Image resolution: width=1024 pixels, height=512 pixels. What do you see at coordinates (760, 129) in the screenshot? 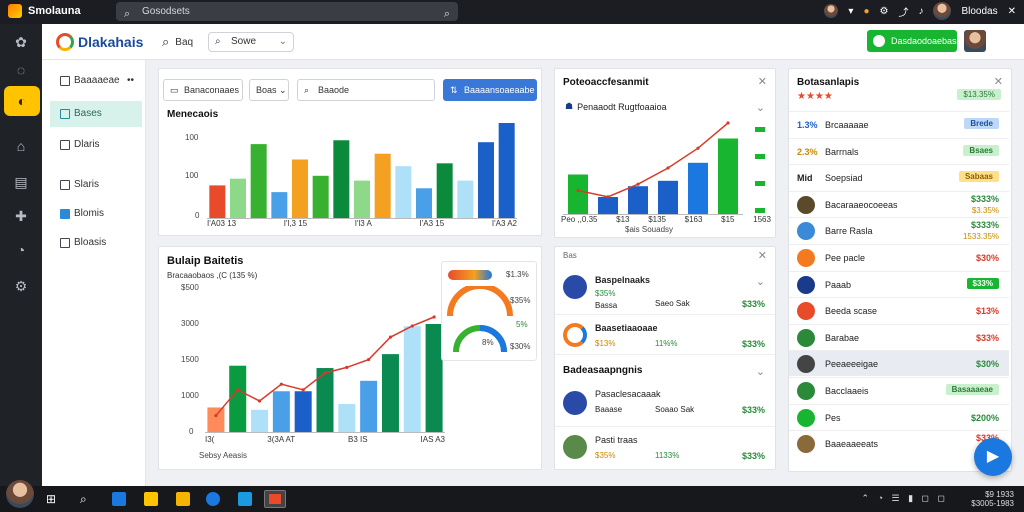
I see `legend-swatch` at bounding box center [760, 129].